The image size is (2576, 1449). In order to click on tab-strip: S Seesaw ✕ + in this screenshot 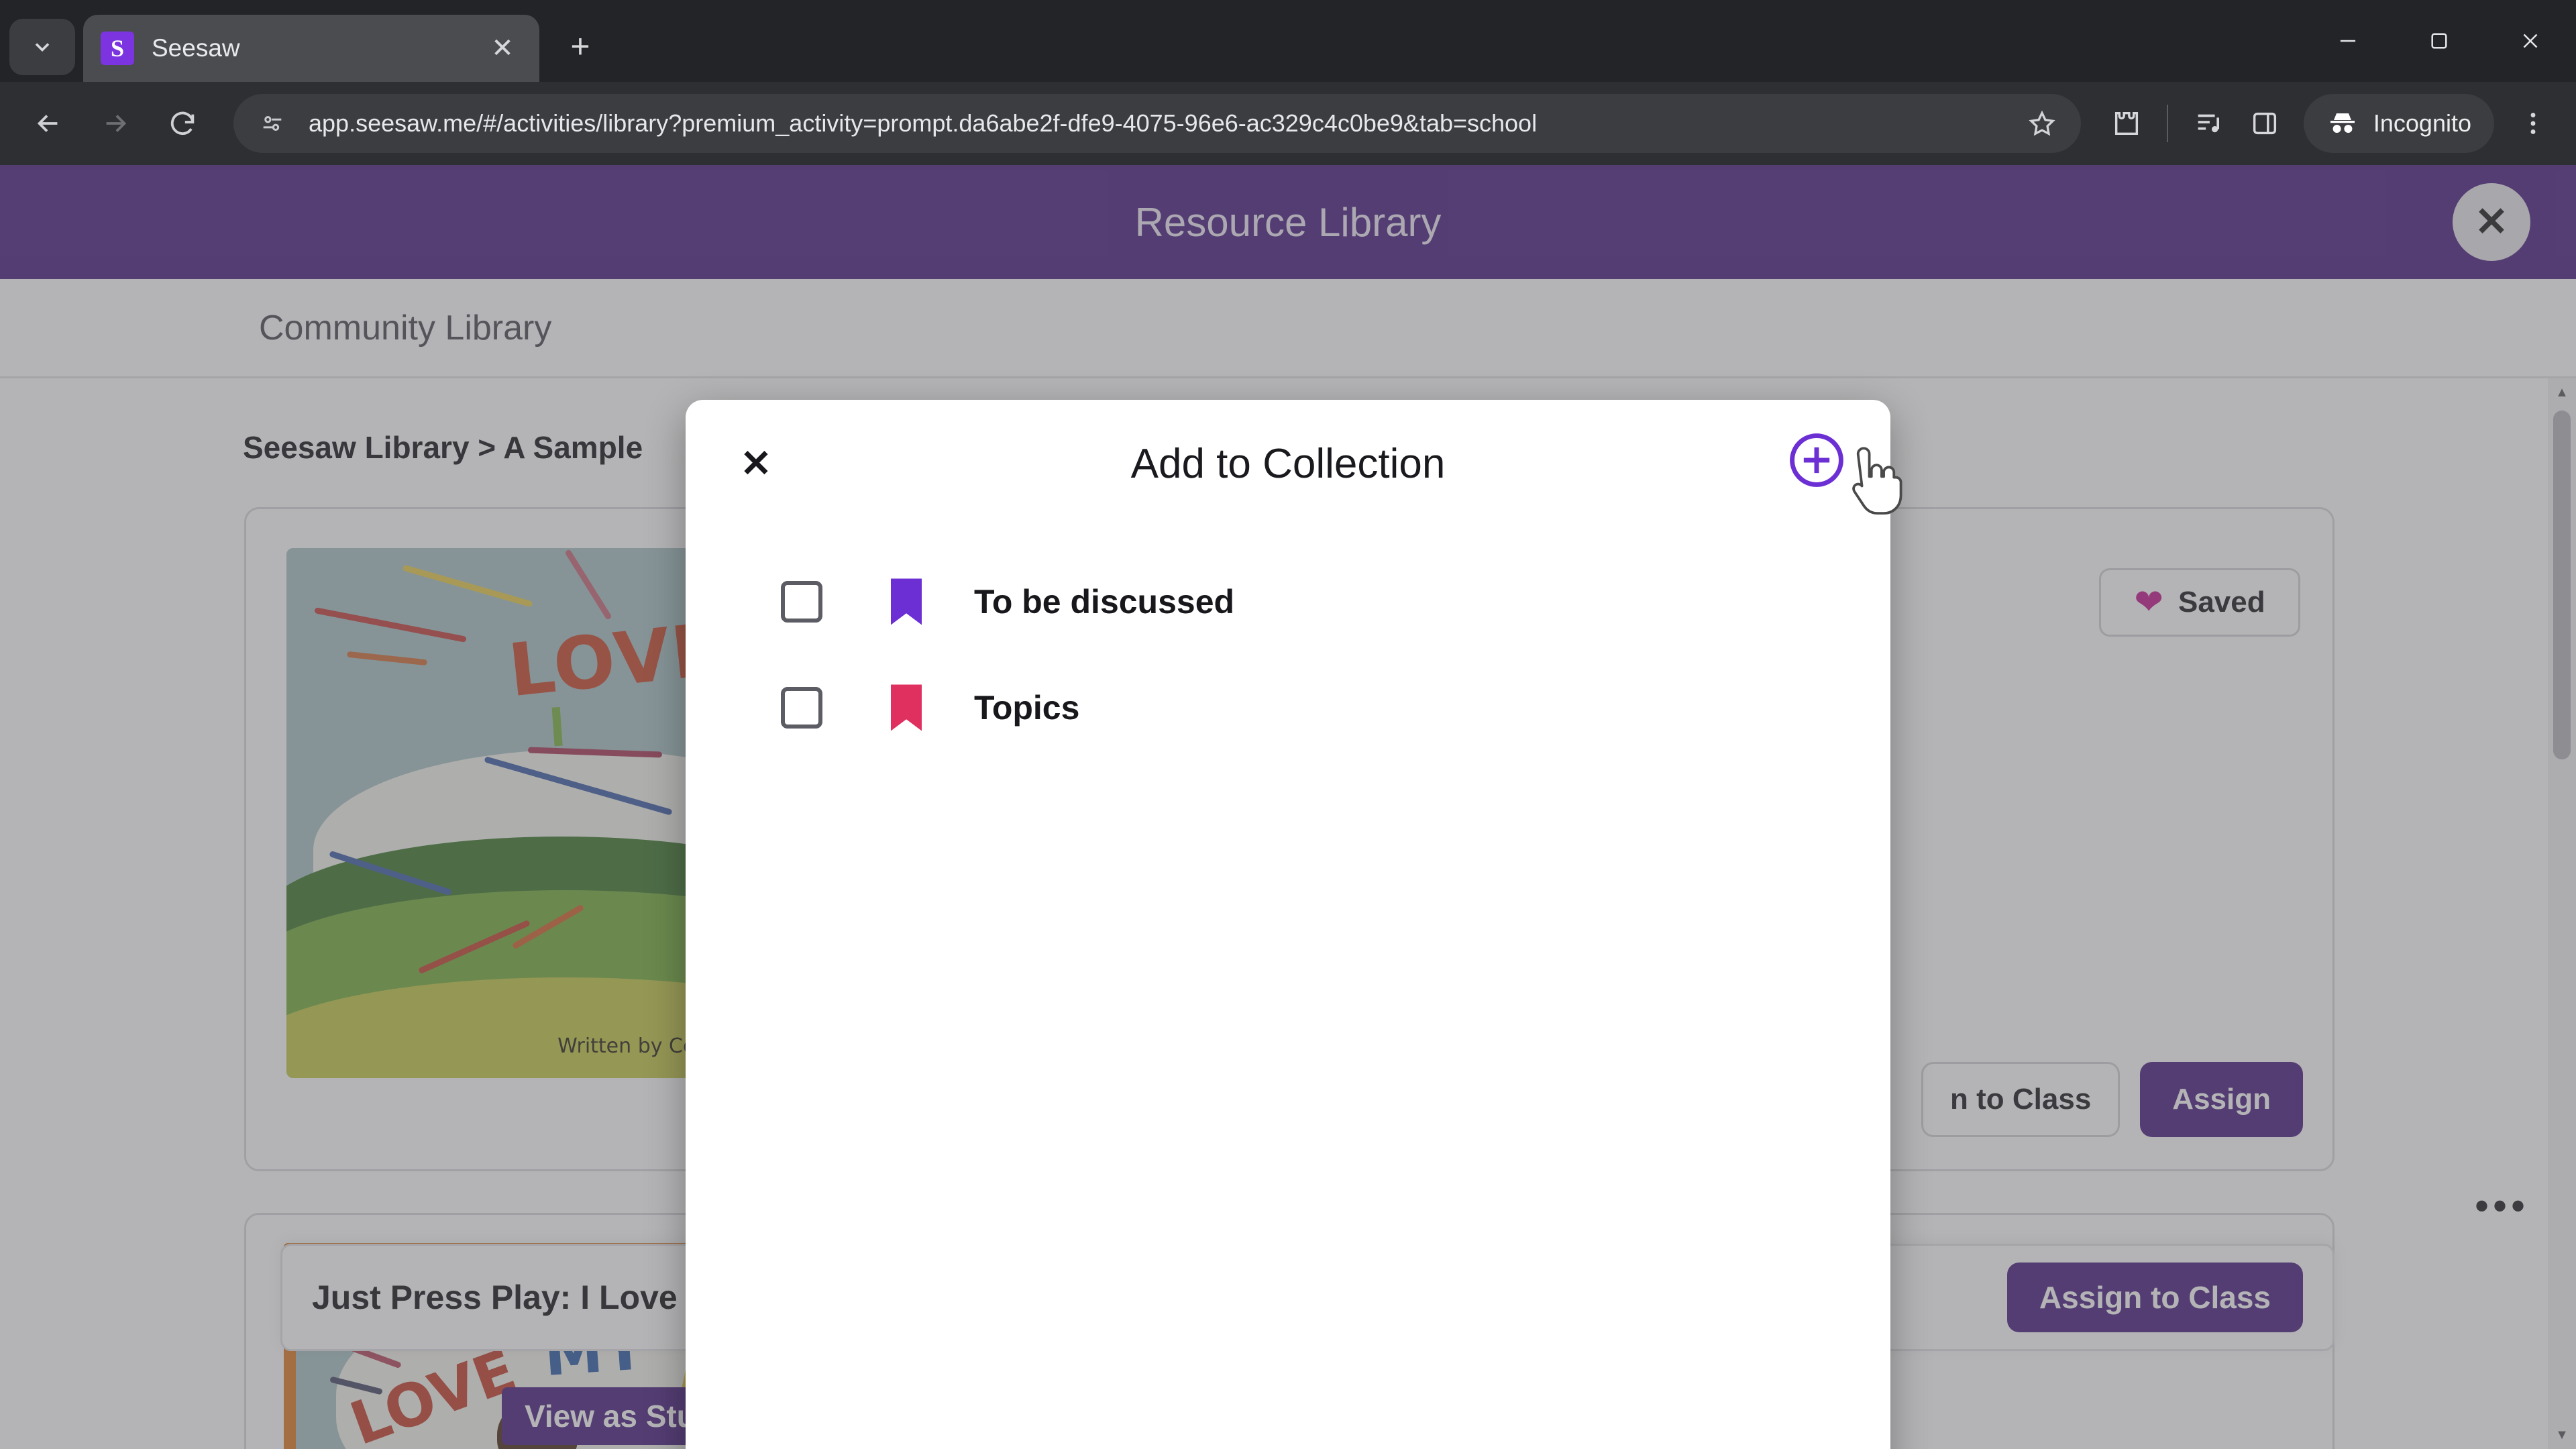, I will do `click(1288, 41)`.